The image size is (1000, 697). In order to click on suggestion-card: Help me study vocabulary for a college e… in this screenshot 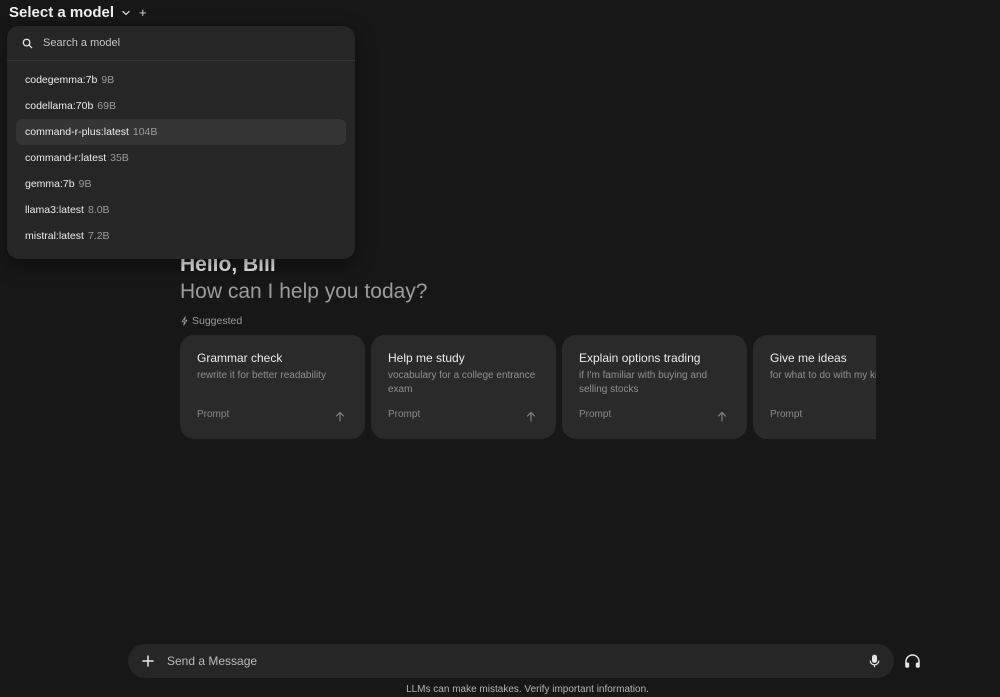, I will do `click(463, 387)`.